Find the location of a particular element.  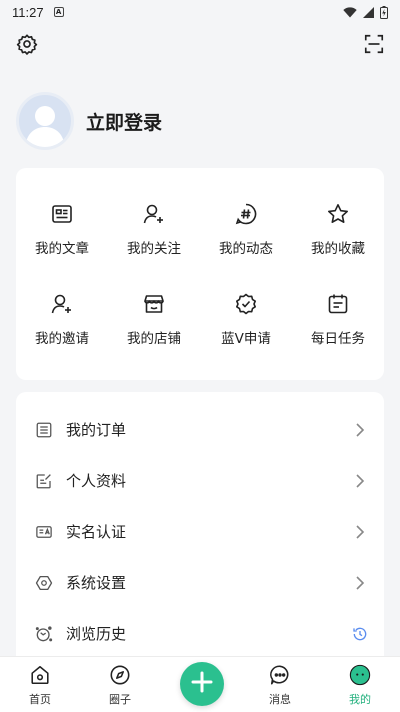

nav-messages: 消息 is located at coordinates (280, 684).